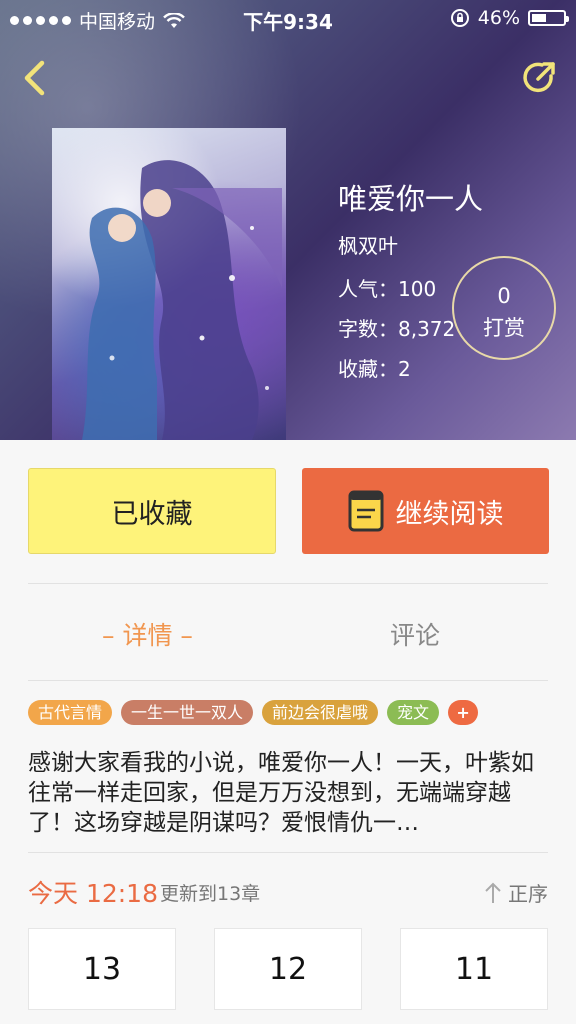  Describe the element at coordinates (410, 244) in the screenshot. I see `book-author: 枫双叶` at that location.